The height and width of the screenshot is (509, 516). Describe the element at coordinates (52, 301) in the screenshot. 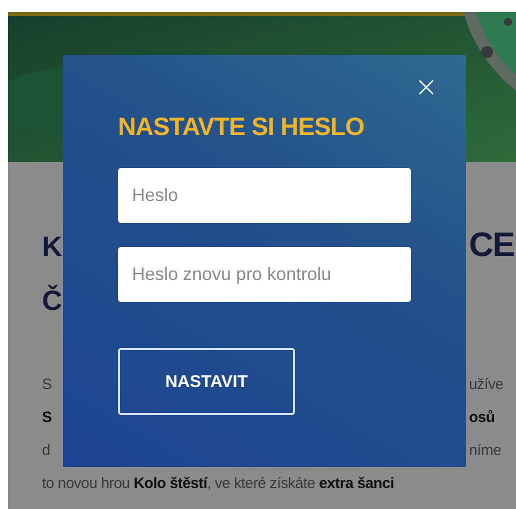

I see `heading-text: Č` at that location.